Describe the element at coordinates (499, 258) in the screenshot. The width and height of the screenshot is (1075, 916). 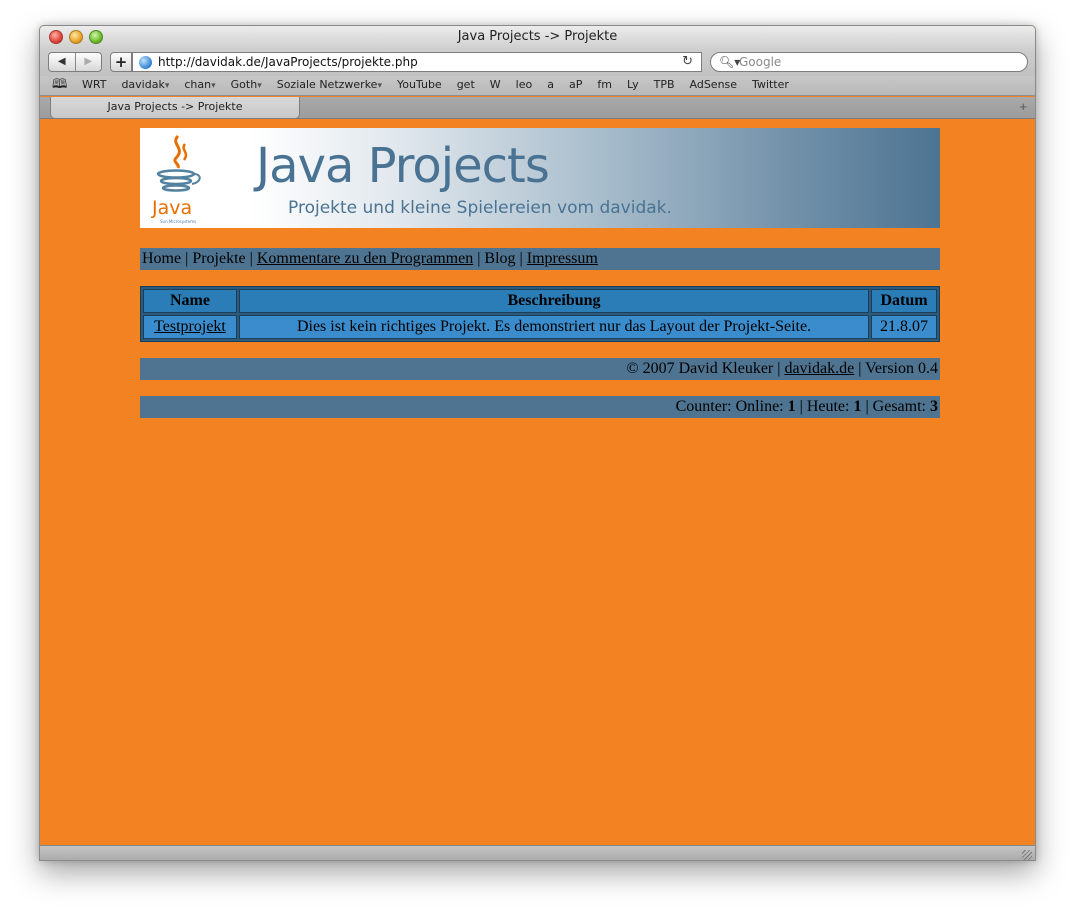
I see `nav-blog: Blog` at that location.